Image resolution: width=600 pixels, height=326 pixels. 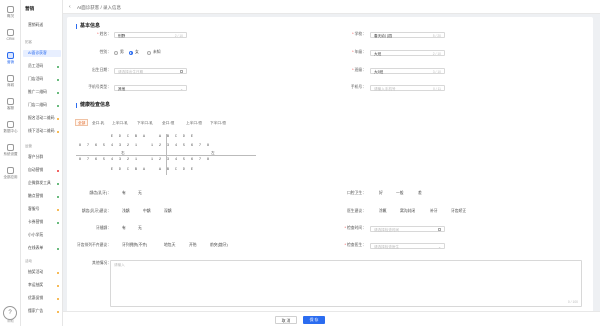 I want to click on rail-item-data-center: 数据中心, so click(x=10, y=127).